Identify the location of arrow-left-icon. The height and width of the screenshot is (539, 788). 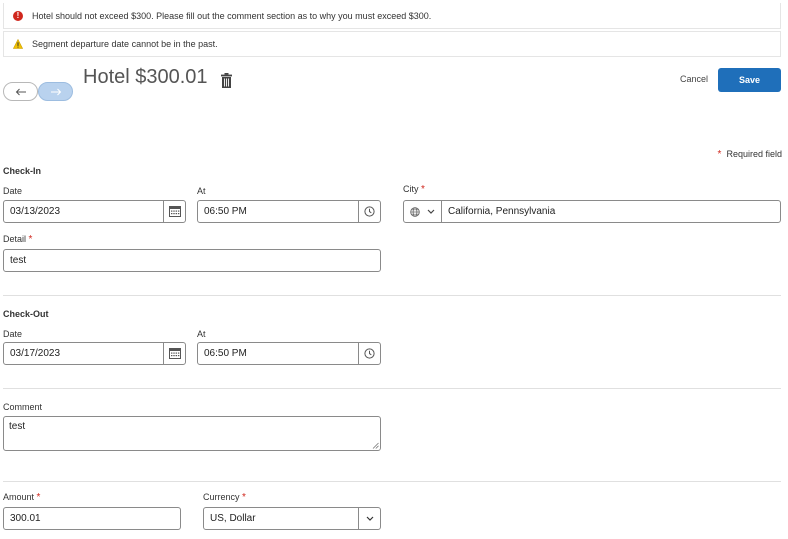
(20, 91).